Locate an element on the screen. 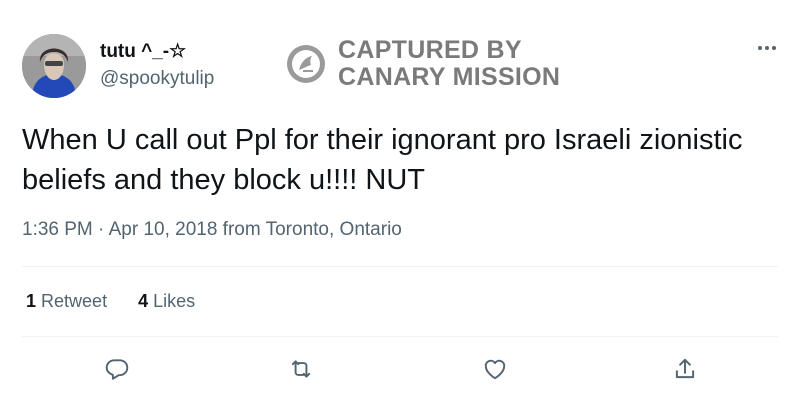 The height and width of the screenshot is (398, 800). user-handle: @spookytulip is located at coordinates (157, 79).